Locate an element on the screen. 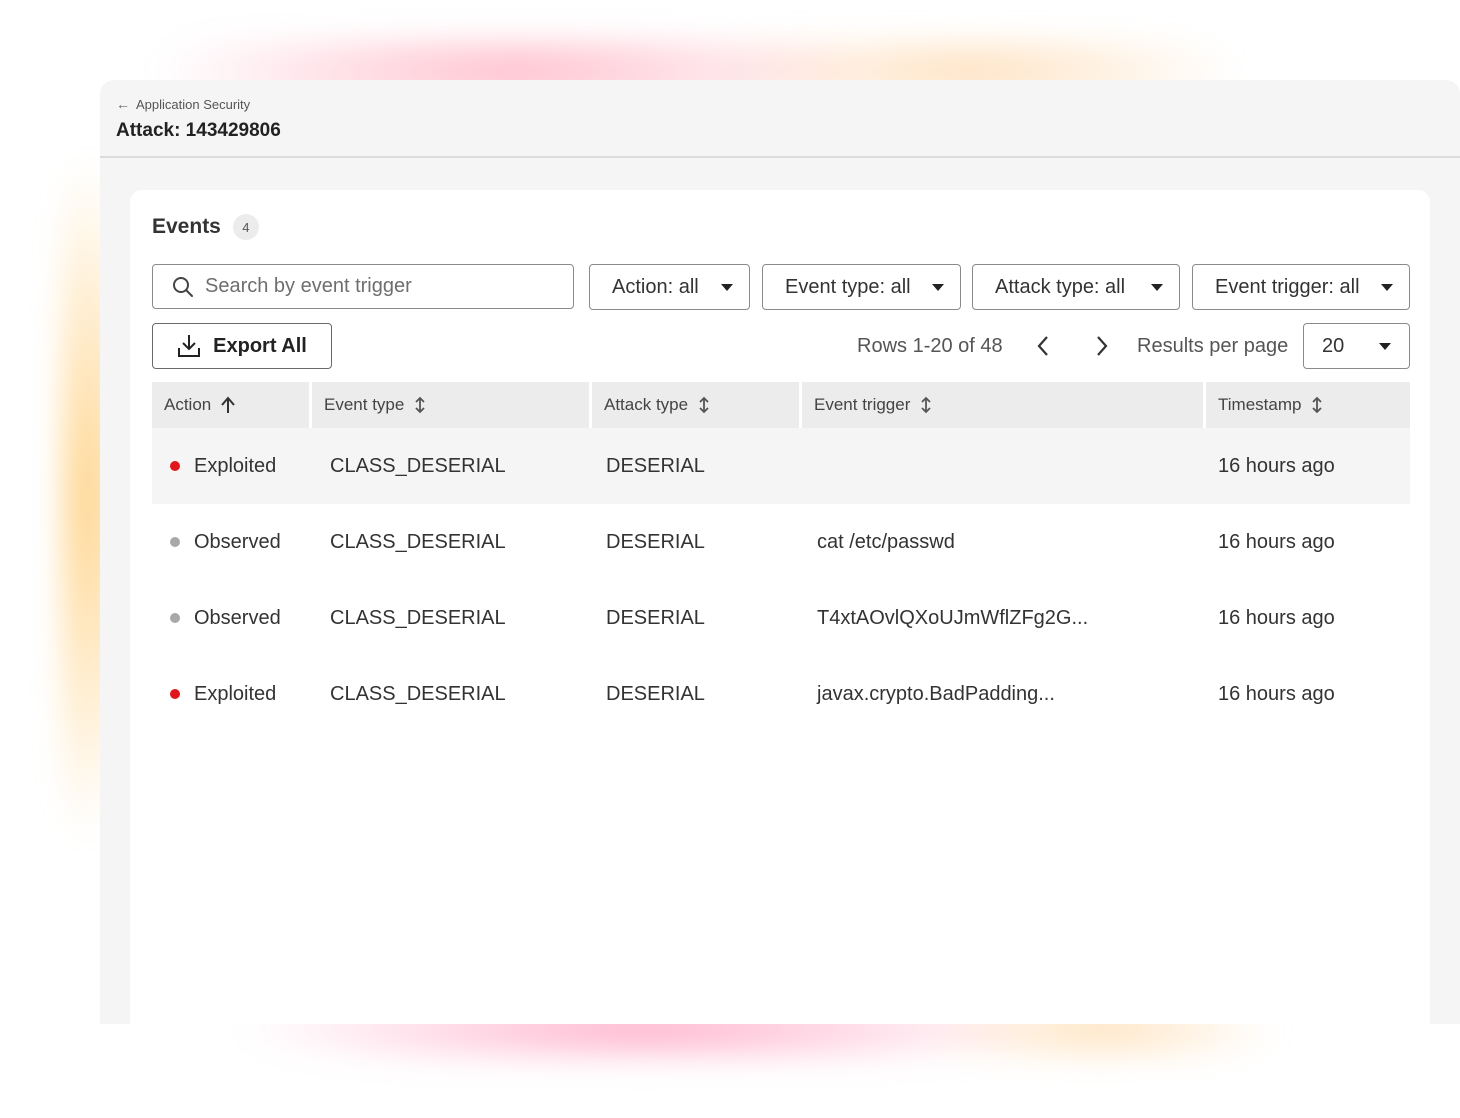  results-per-page-select: 20 is located at coordinates (1356, 346).